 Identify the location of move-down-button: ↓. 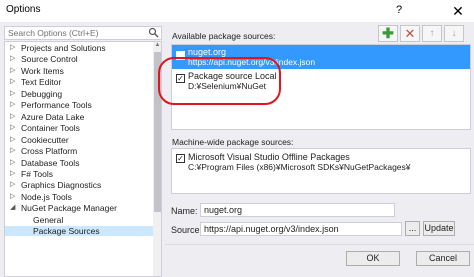
(454, 33).